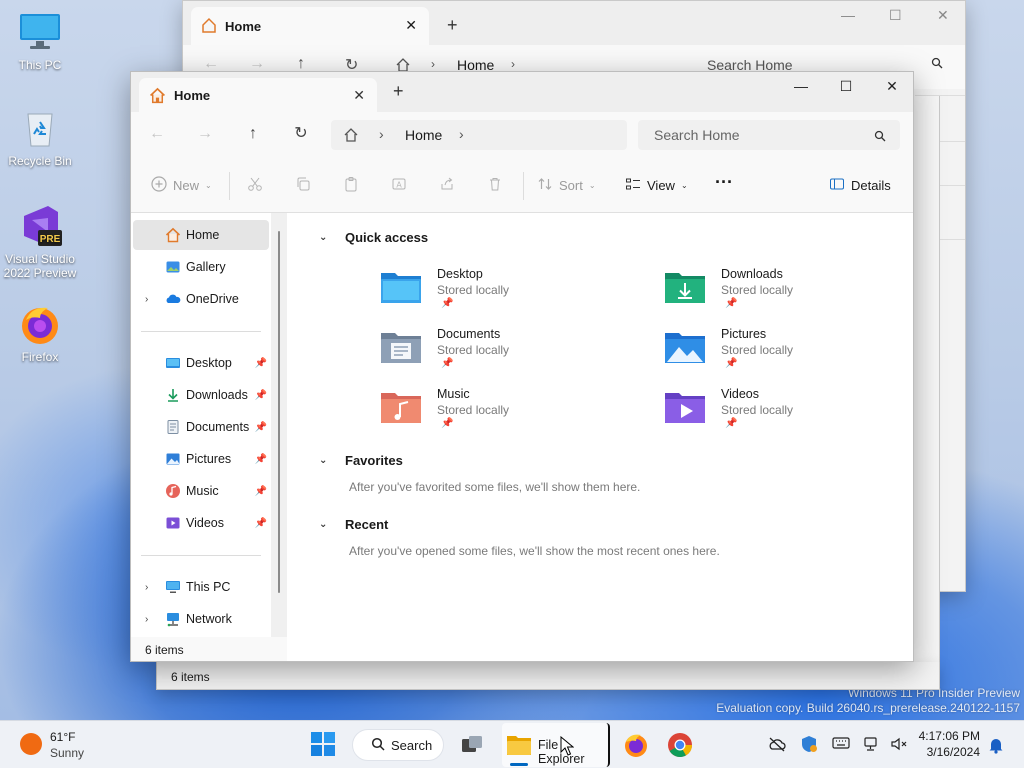 This screenshot has height=768, width=1024. What do you see at coordinates (186, 185) in the screenshot?
I see `new-label: New` at bounding box center [186, 185].